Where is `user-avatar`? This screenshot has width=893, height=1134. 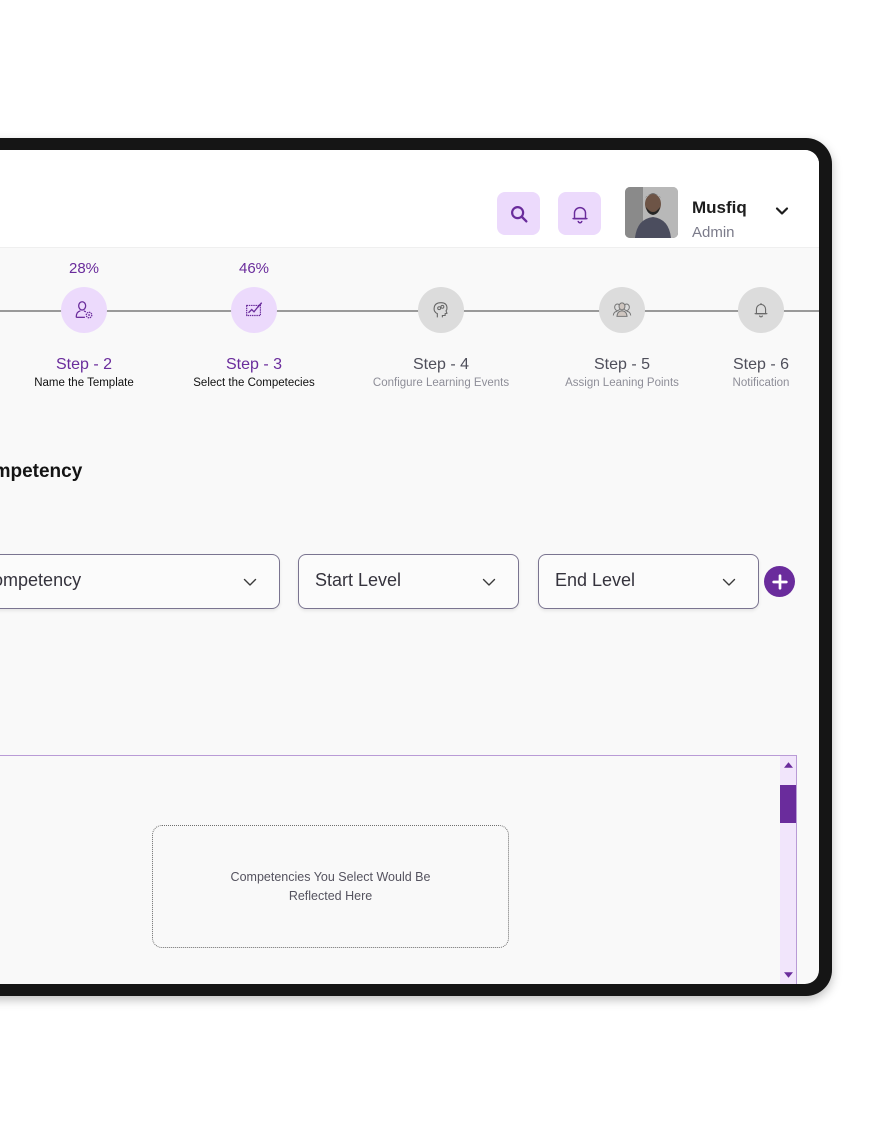 user-avatar is located at coordinates (651, 212).